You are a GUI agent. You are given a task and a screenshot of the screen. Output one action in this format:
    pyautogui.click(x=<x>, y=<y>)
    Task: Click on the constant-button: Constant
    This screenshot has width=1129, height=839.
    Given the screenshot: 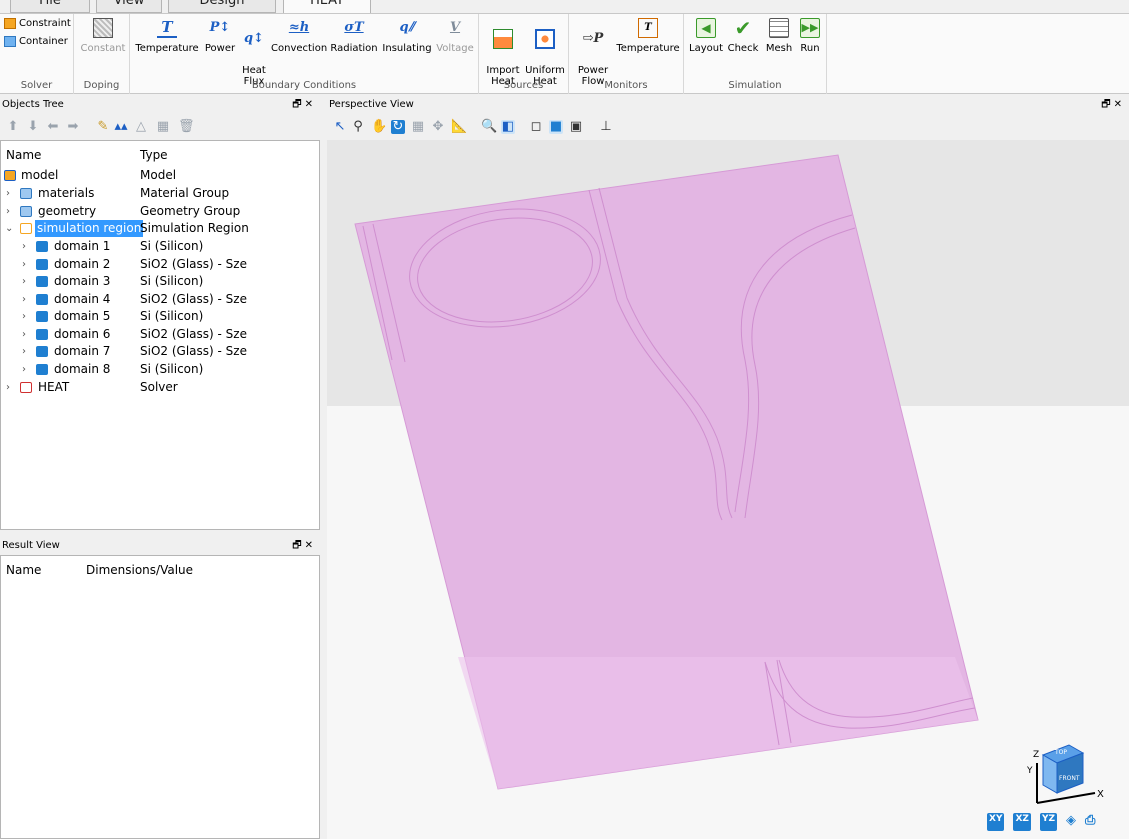 What is the action you would take?
    pyautogui.click(x=103, y=36)
    